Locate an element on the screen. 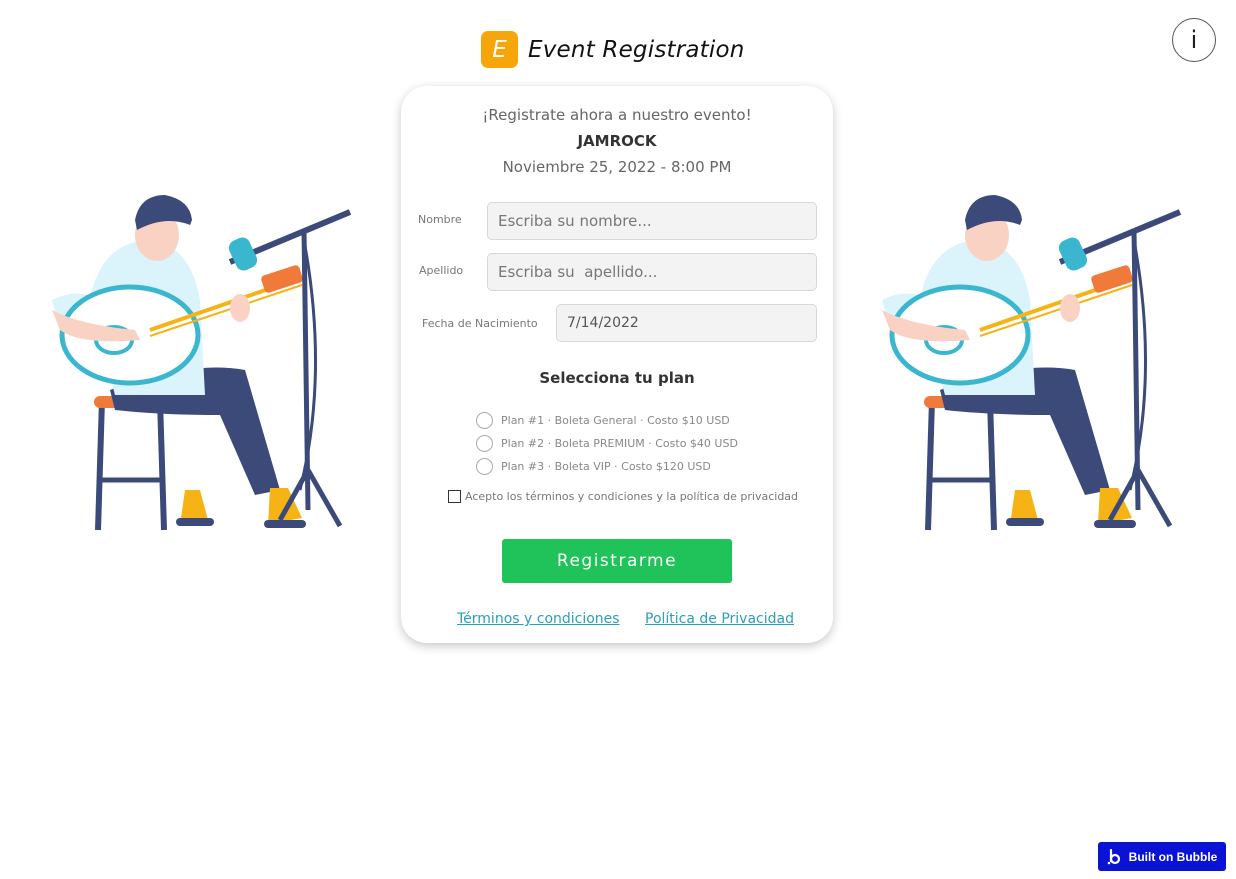 This screenshot has width=1236, height=879. plan-label: Plan #1 · Boleta General · Costo $10 USD is located at coordinates (615, 420).